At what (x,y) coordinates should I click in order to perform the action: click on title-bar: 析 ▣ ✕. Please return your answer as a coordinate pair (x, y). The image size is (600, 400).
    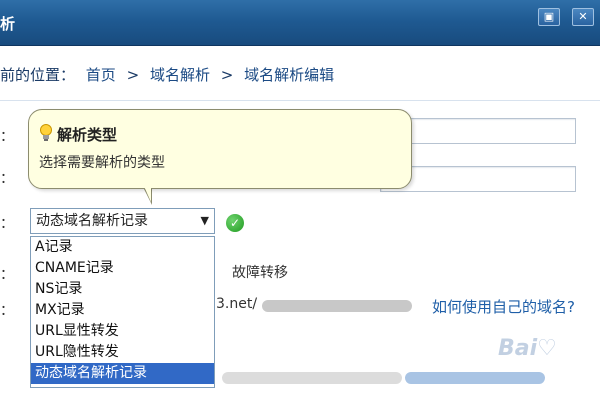
    Looking at the image, I should click on (300, 23).